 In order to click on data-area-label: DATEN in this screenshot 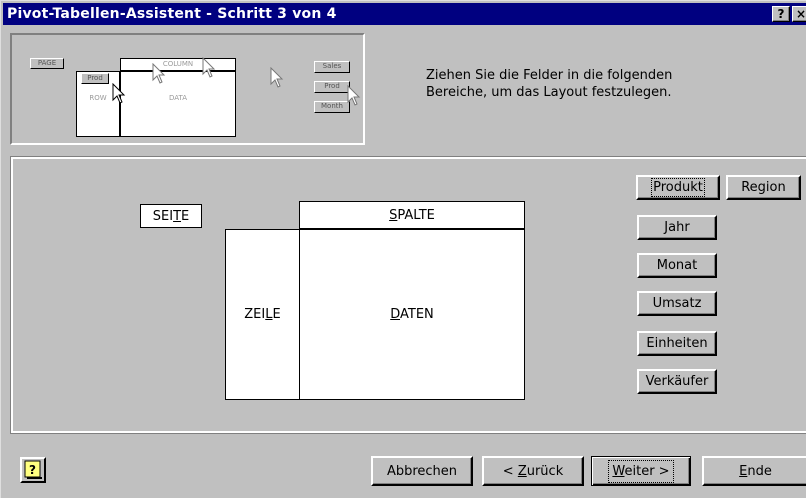, I will do `click(412, 314)`.